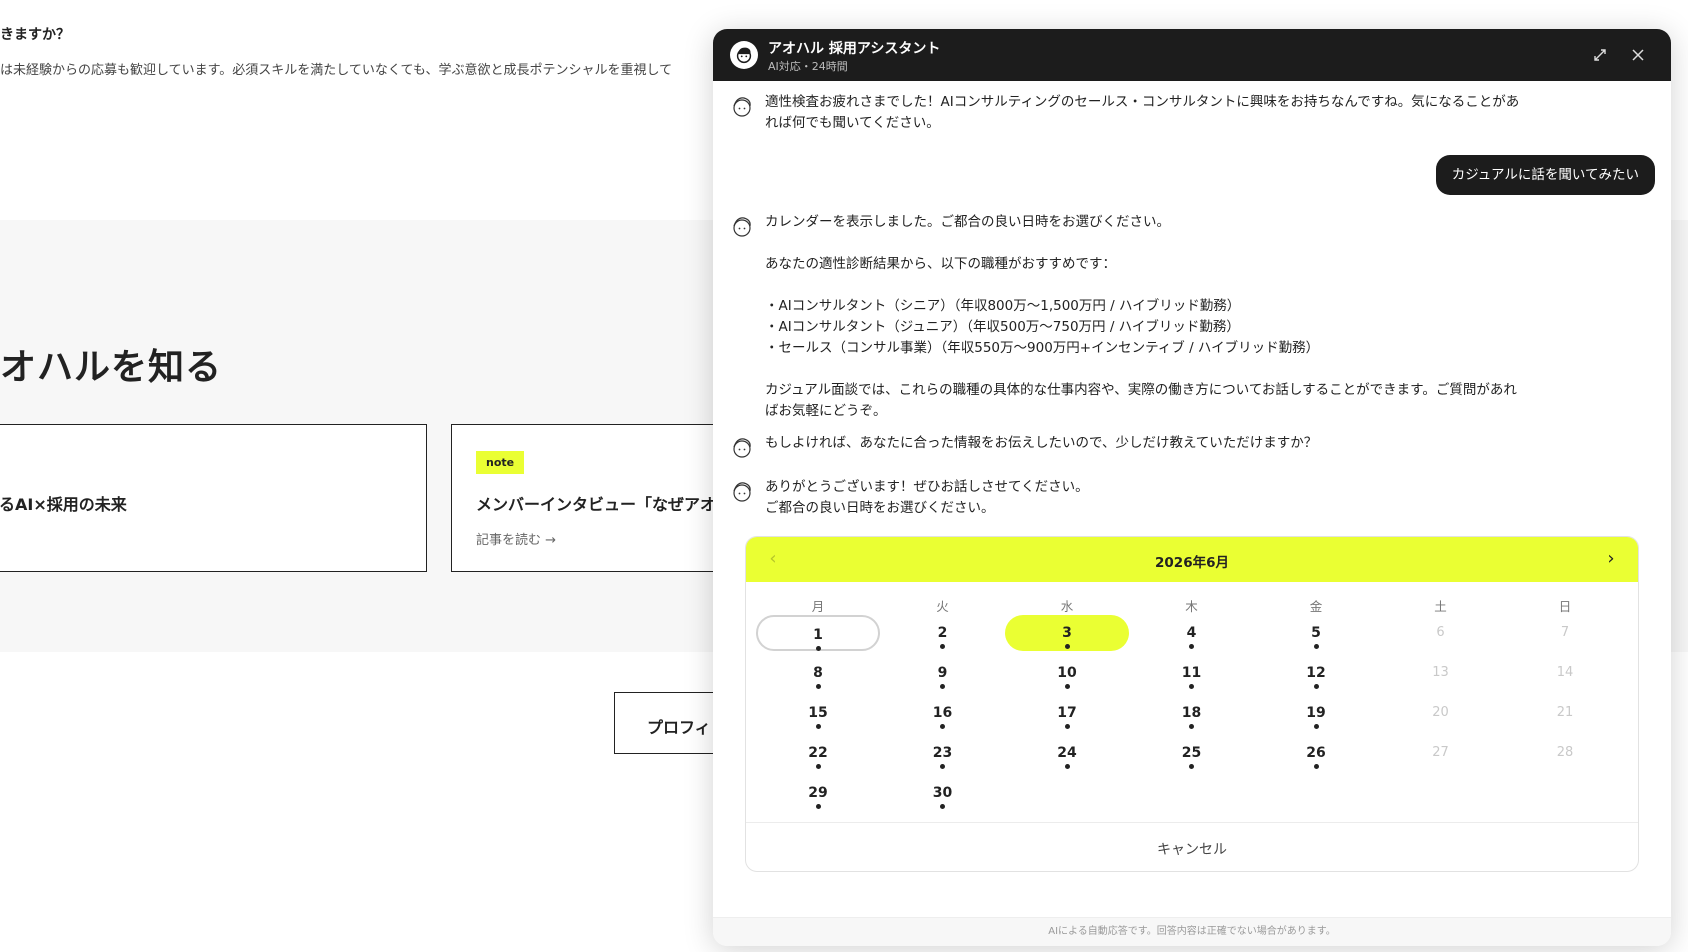 This screenshot has width=1688, height=952. I want to click on weekday-label: 水, so click(1067, 606).